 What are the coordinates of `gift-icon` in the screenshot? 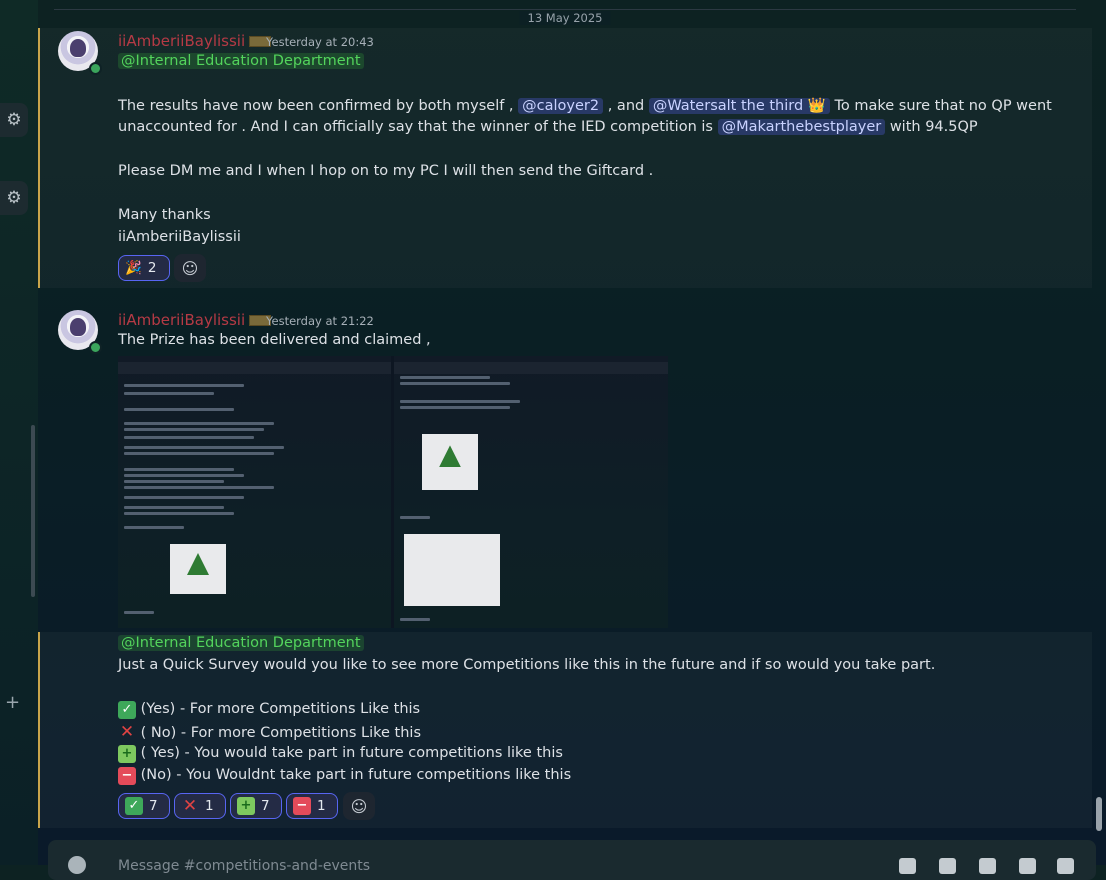 It's located at (907, 866).